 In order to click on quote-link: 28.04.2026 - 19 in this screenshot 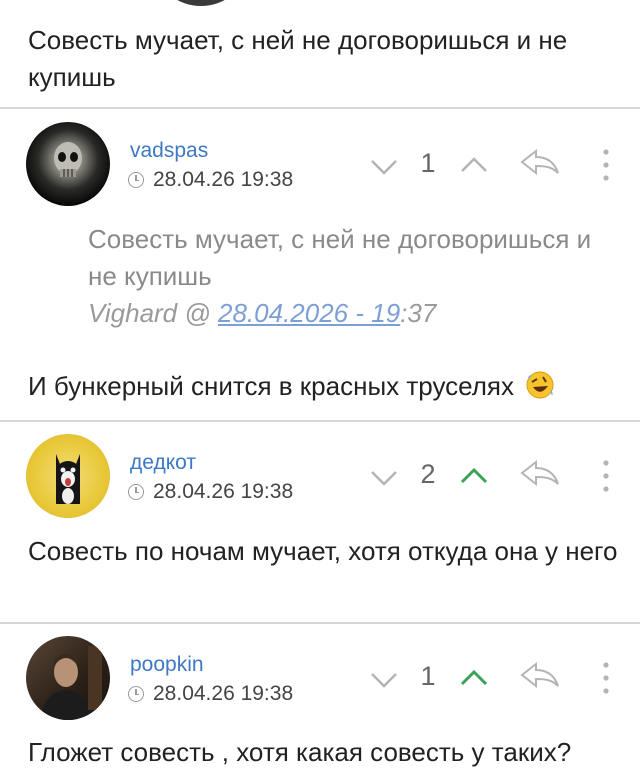, I will do `click(309, 313)`.